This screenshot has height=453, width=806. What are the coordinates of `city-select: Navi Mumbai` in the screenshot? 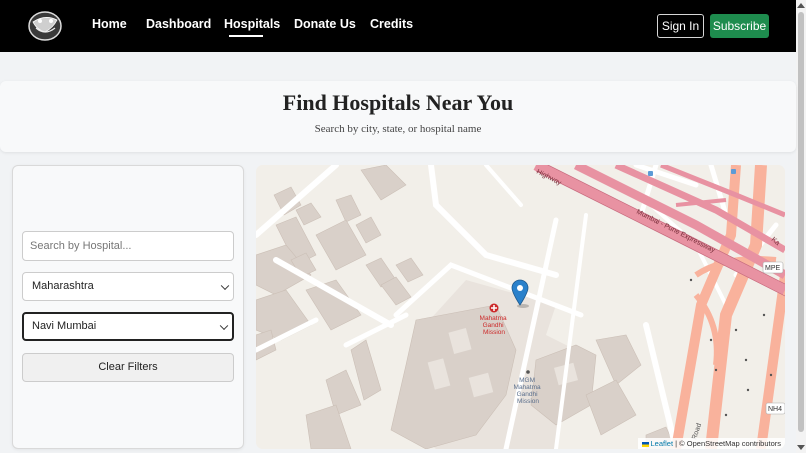 It's located at (128, 326).